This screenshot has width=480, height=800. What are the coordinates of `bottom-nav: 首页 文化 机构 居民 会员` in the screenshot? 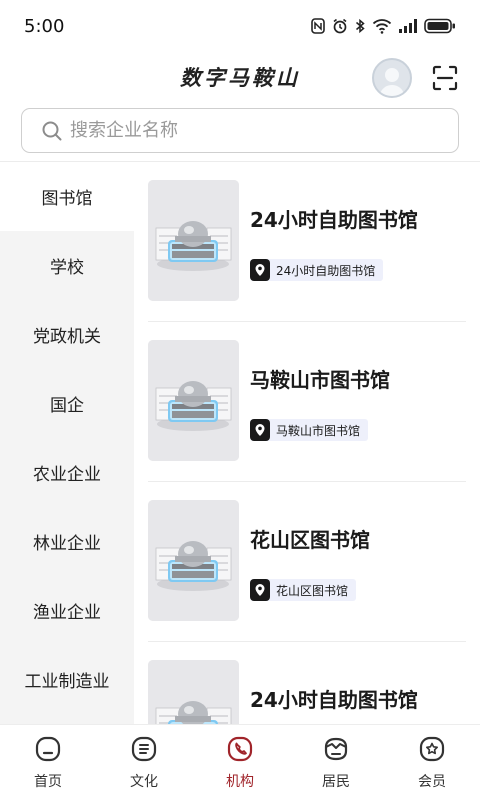 It's located at (240, 762).